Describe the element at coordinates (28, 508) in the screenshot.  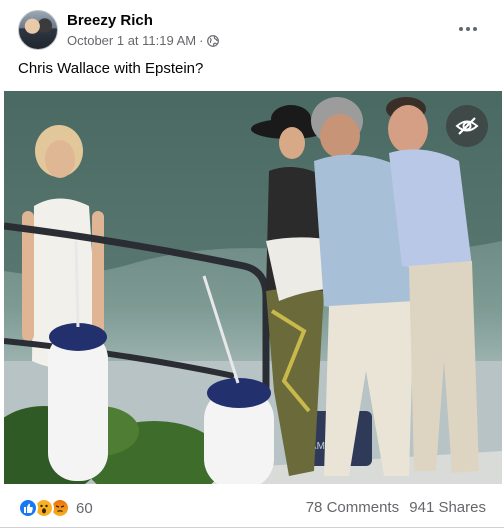
I see `like-icon` at that location.